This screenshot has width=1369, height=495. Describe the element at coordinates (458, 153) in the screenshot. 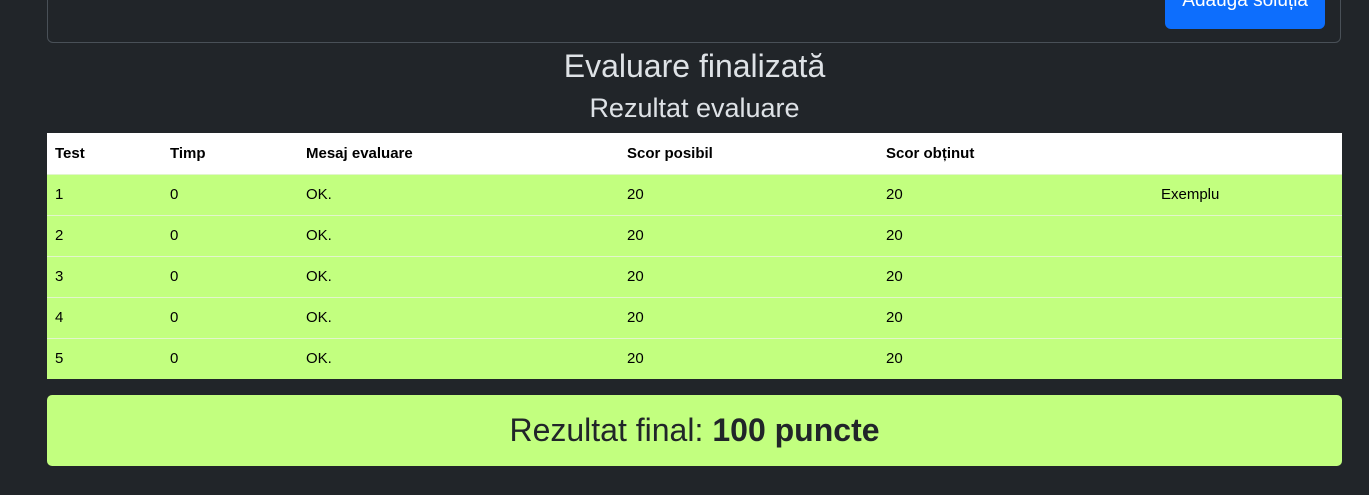

I see `column-header-message: Mesaj evaluare` at that location.